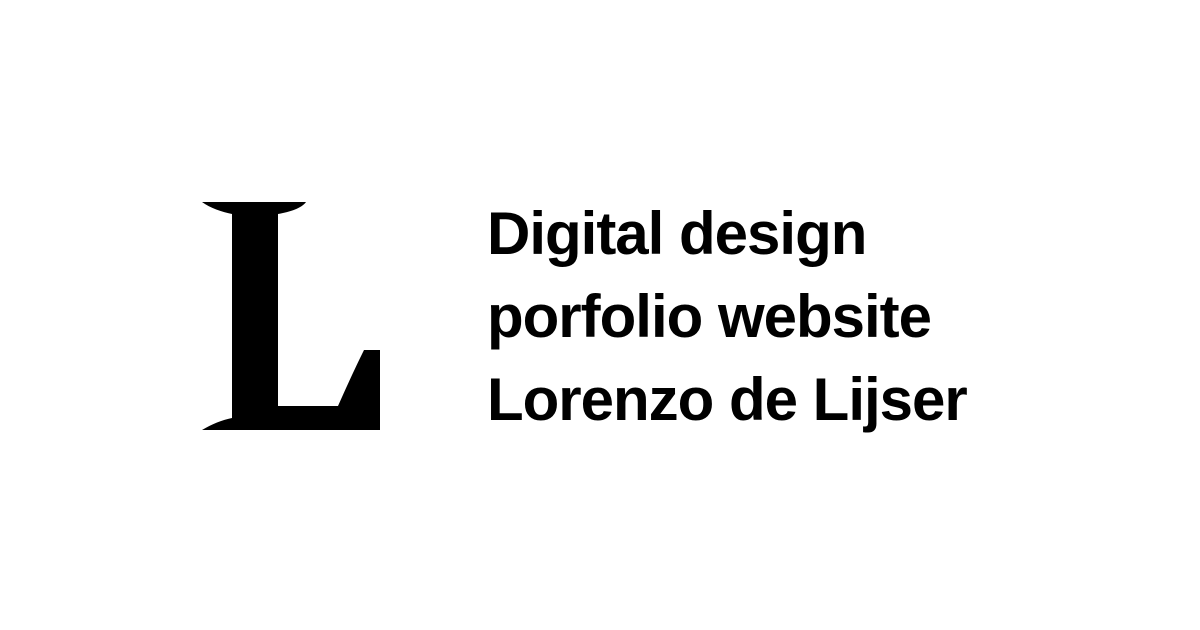 The width and height of the screenshot is (1200, 630). I want to click on tagline-line-3: Lorenzo de Lijser, so click(727, 399).